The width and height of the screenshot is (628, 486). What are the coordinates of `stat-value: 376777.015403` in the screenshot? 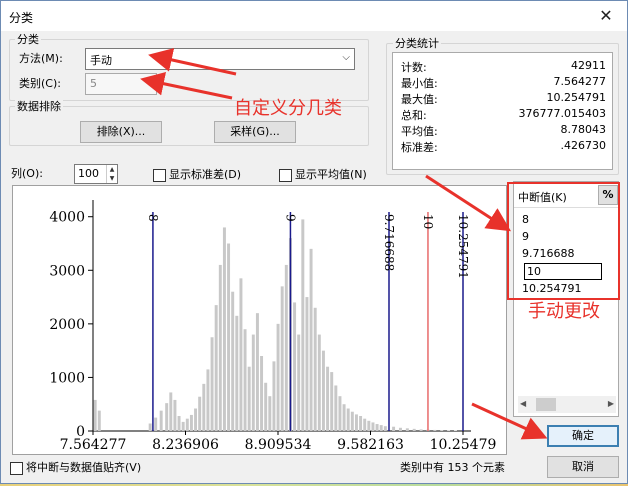 It's located at (562, 113).